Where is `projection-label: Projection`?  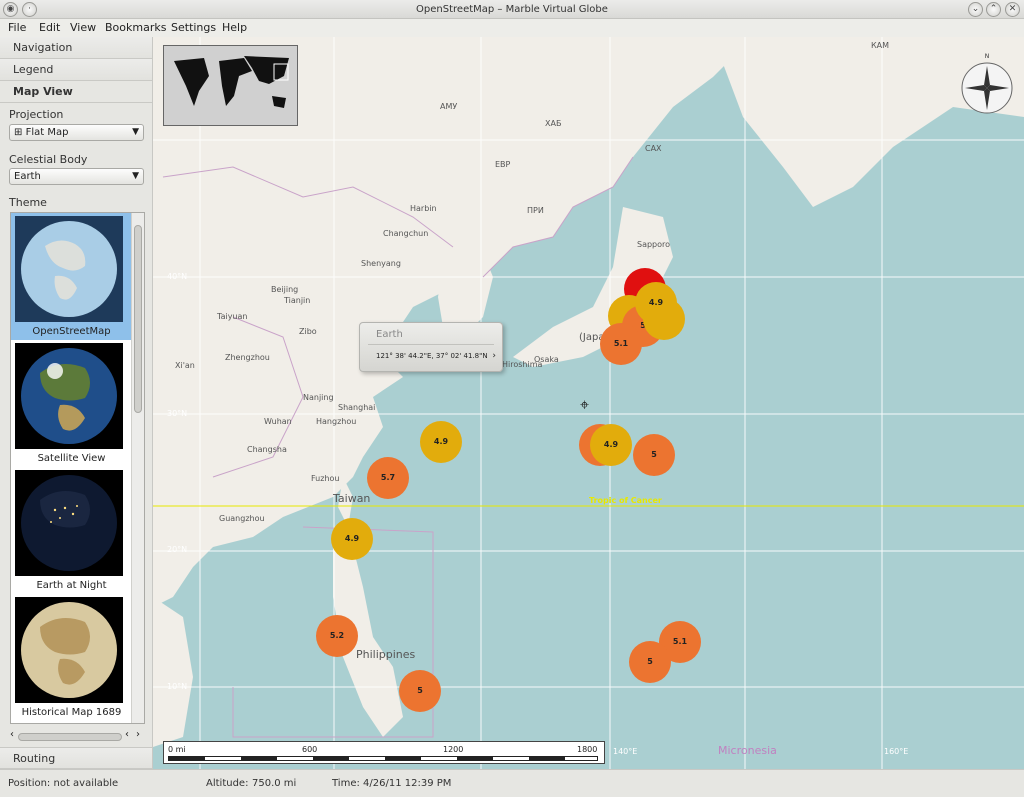 projection-label: Projection is located at coordinates (36, 114).